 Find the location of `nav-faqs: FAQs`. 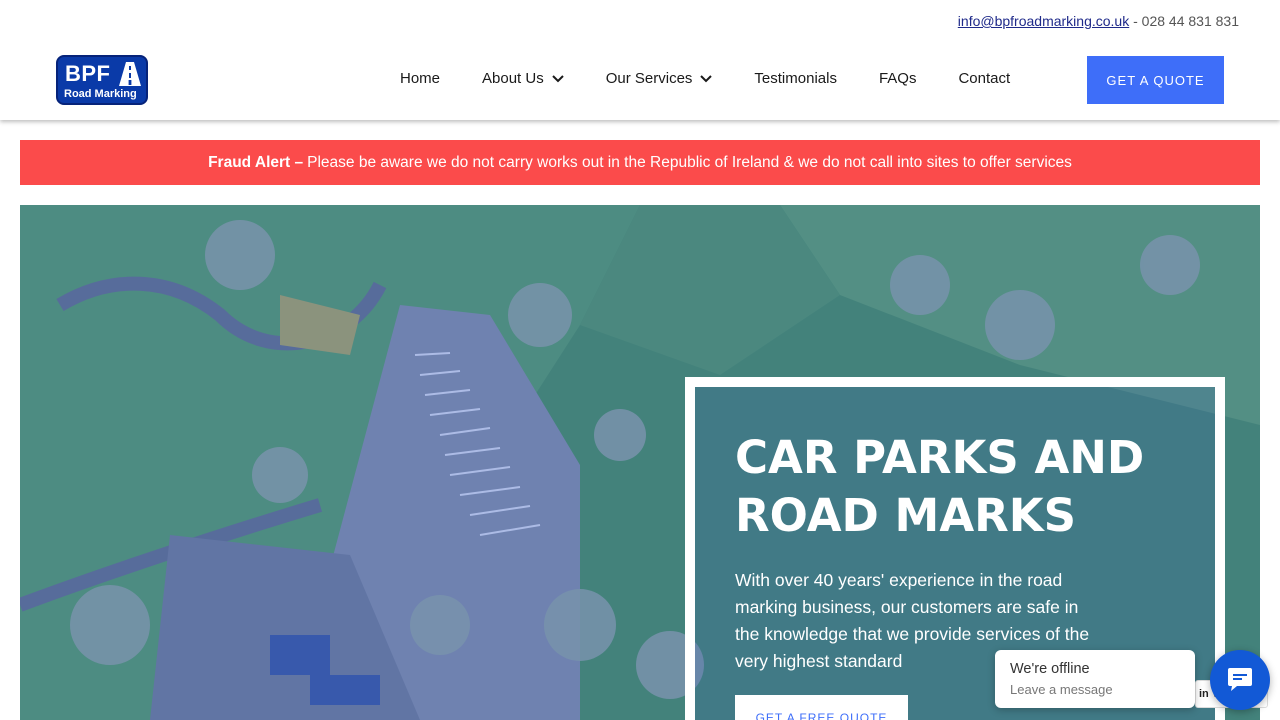

nav-faqs: FAQs is located at coordinates (898, 78).